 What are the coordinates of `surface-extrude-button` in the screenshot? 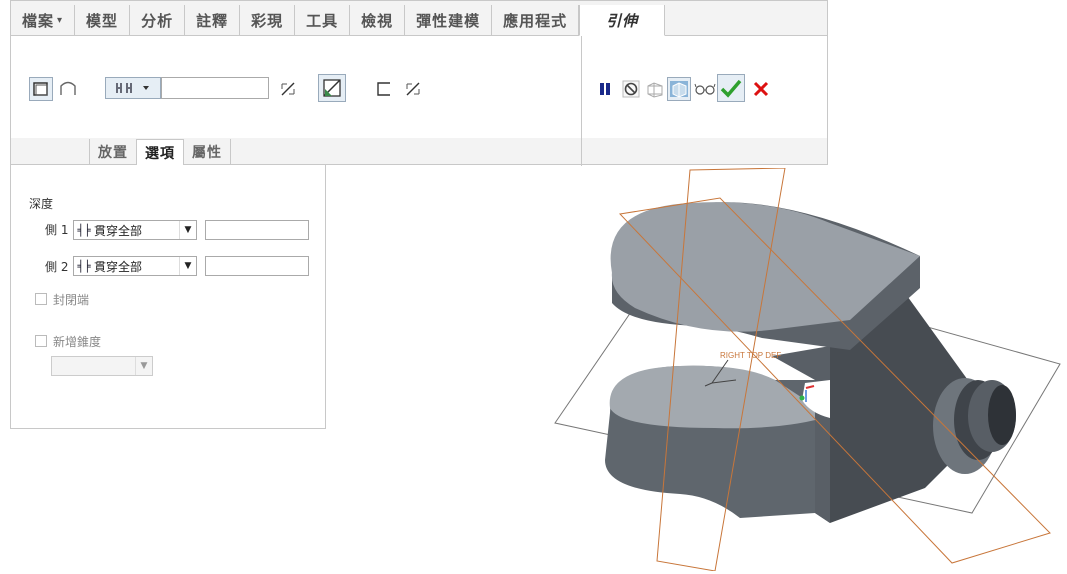 It's located at (68, 89).